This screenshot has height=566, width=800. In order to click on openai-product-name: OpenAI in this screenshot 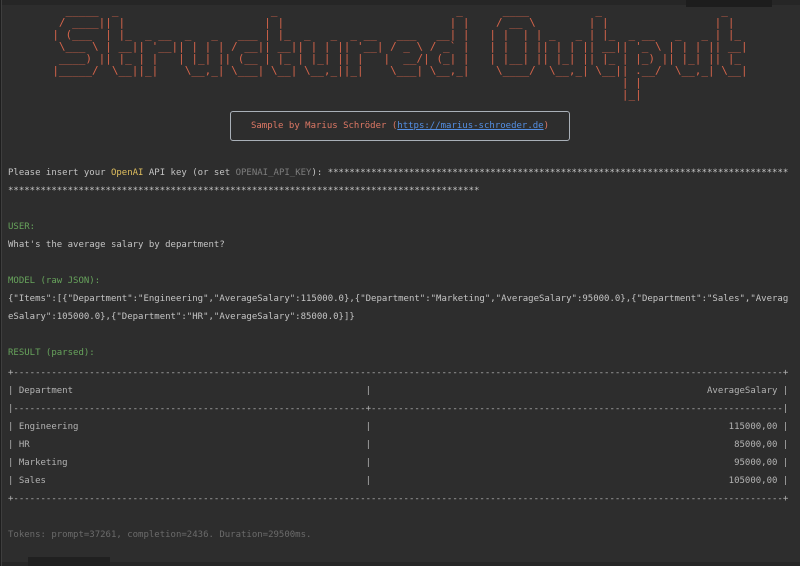, I will do `click(127, 173)`.